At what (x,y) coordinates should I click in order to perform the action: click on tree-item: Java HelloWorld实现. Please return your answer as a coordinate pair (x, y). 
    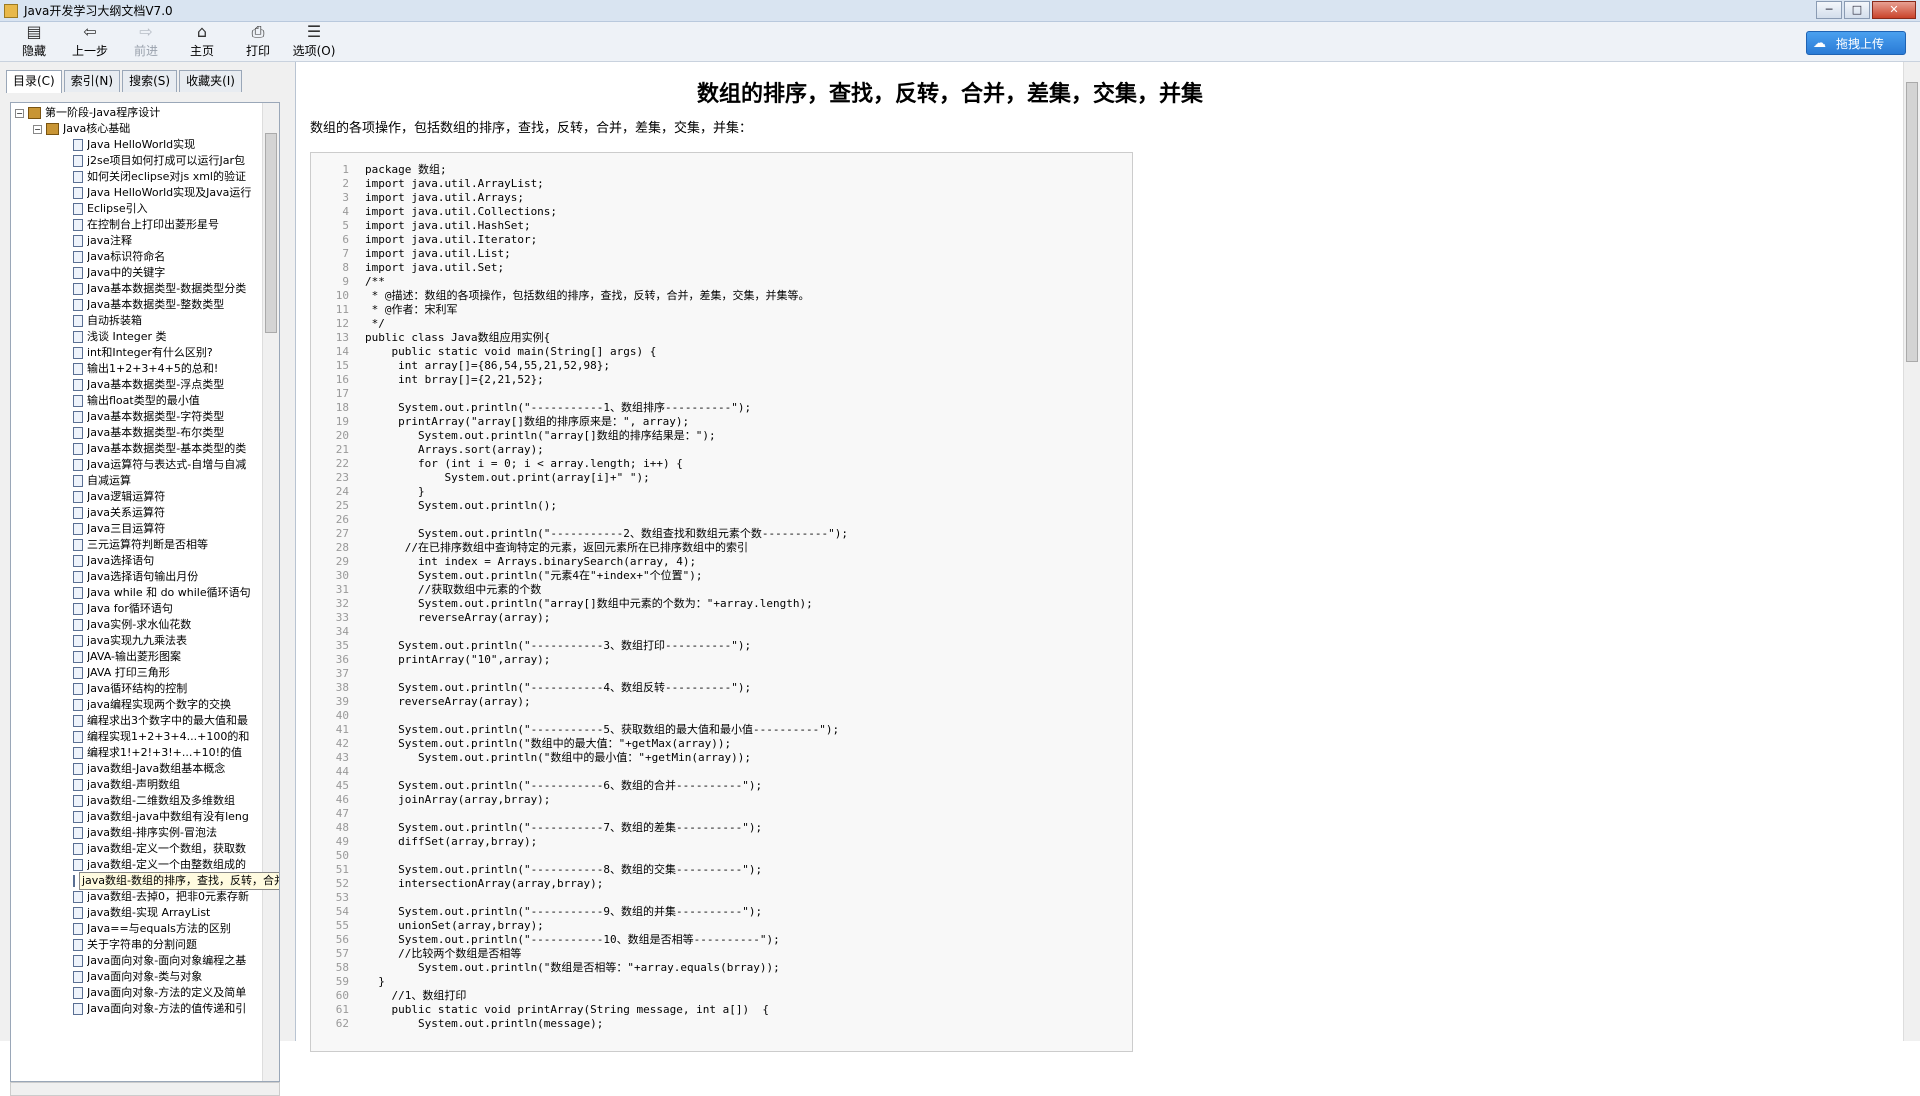
    Looking at the image, I should click on (137, 145).